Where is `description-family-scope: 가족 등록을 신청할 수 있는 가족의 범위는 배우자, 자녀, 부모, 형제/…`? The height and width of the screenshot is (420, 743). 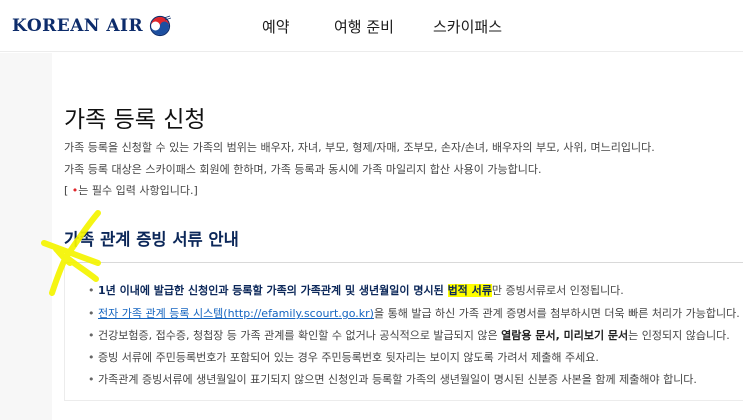
description-family-scope: 가족 등록을 신청할 수 있는 가족의 범위는 배우자, 자녀, 부모, 형제/… is located at coordinates (359, 147).